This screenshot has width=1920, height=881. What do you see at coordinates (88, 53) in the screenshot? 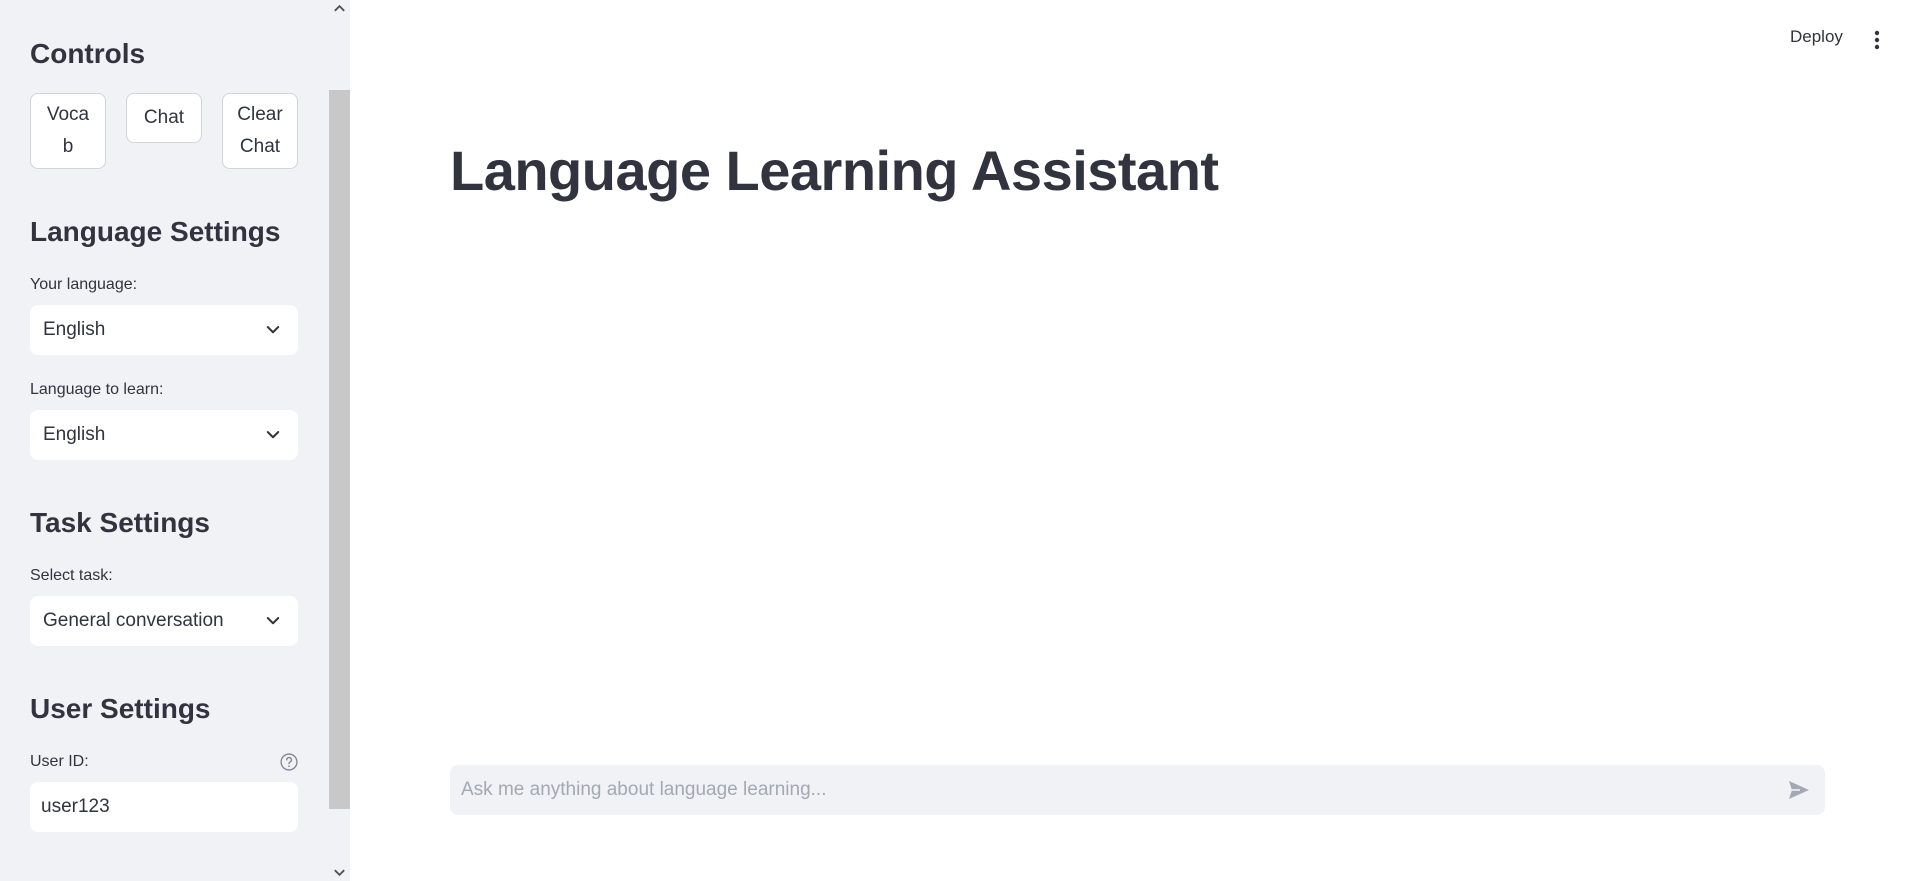
I see `controls-heading: Controls` at bounding box center [88, 53].